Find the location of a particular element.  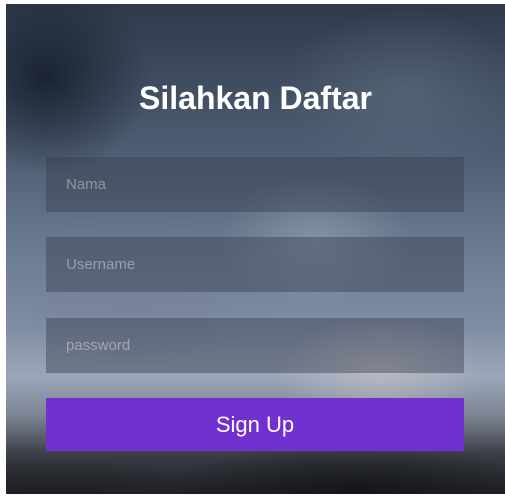

page-title: Silahkan Daftar is located at coordinates (255, 98).